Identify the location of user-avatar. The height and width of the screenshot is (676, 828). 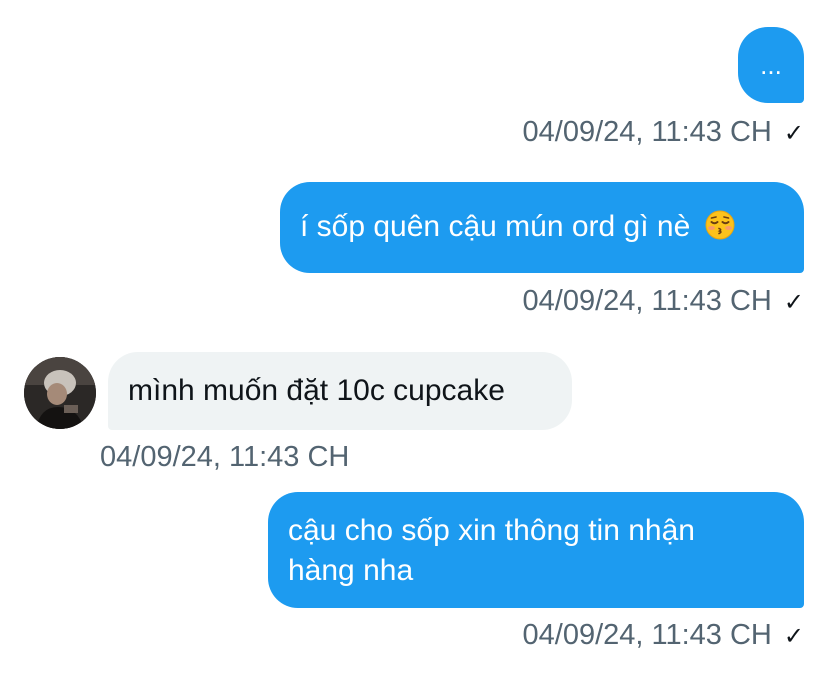
(60, 393).